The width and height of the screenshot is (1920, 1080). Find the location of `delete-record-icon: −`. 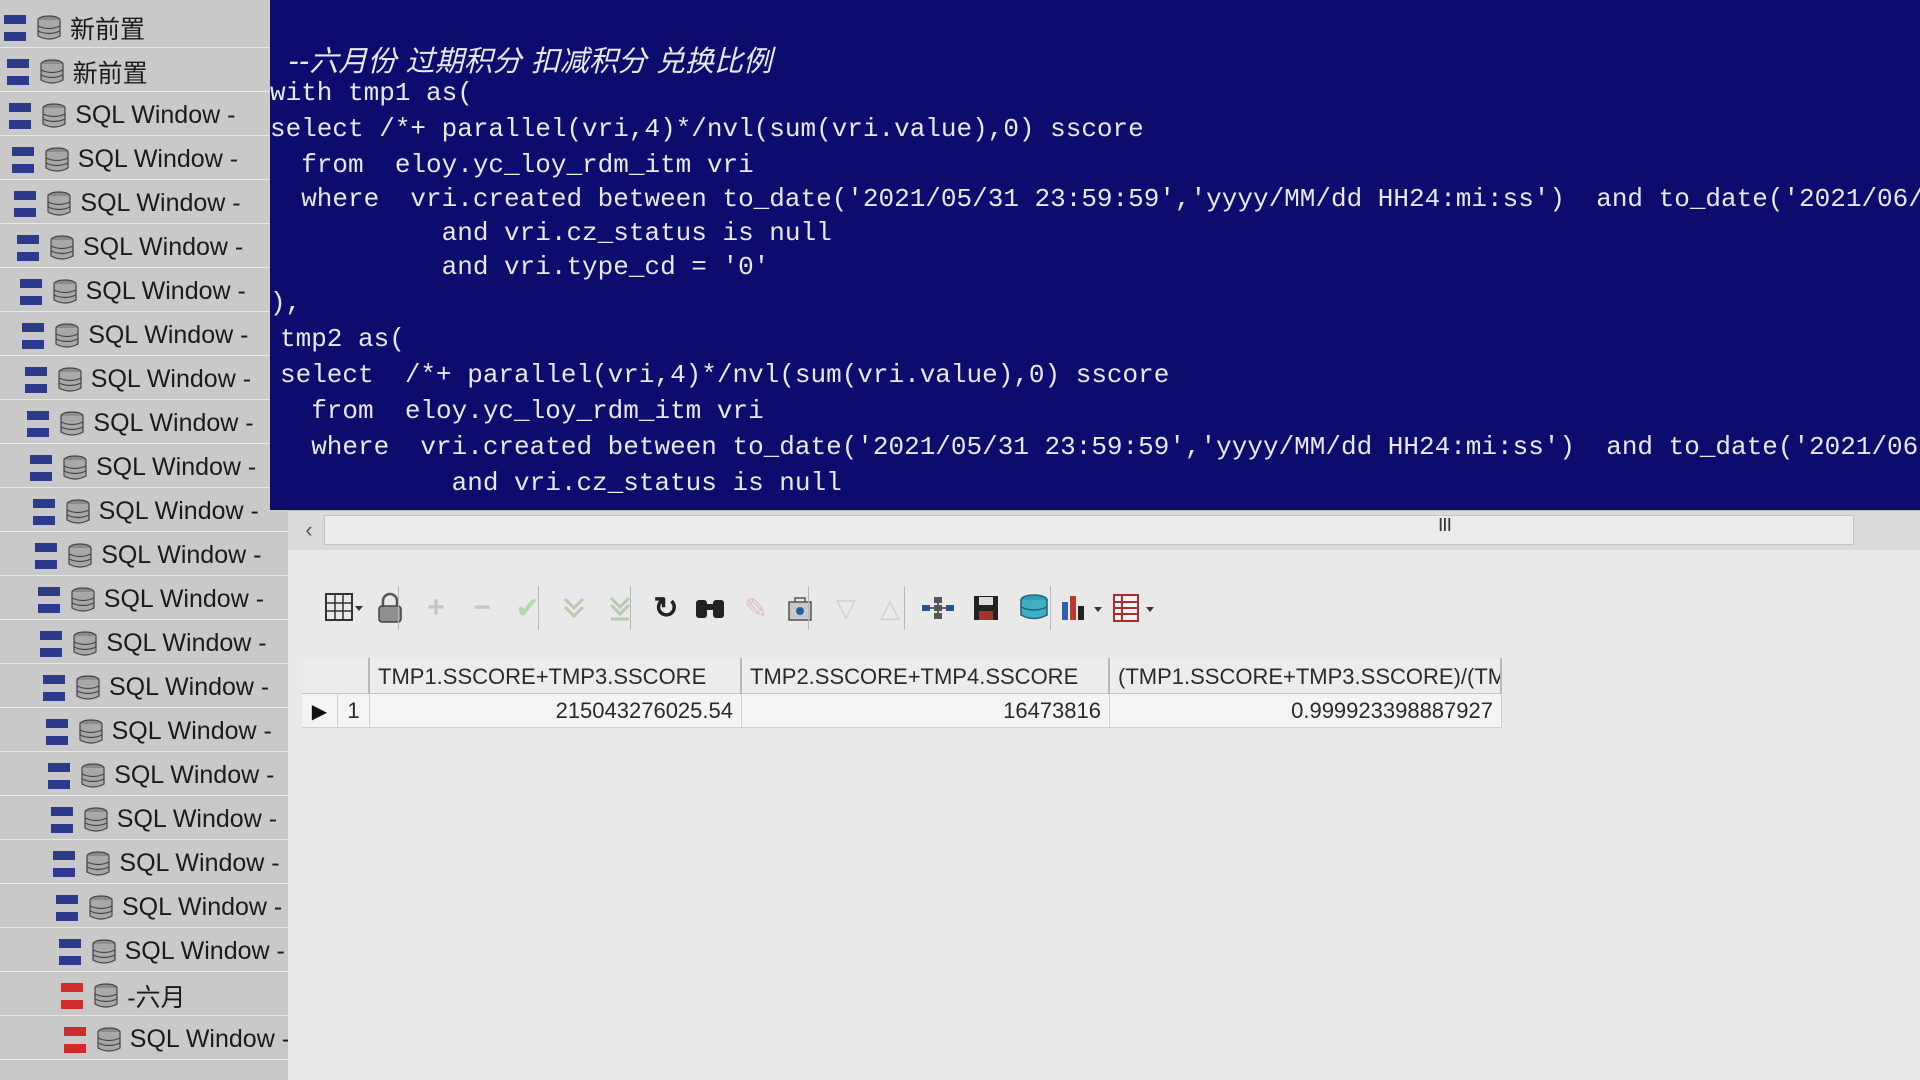

delete-record-icon: − is located at coordinates (482, 608).